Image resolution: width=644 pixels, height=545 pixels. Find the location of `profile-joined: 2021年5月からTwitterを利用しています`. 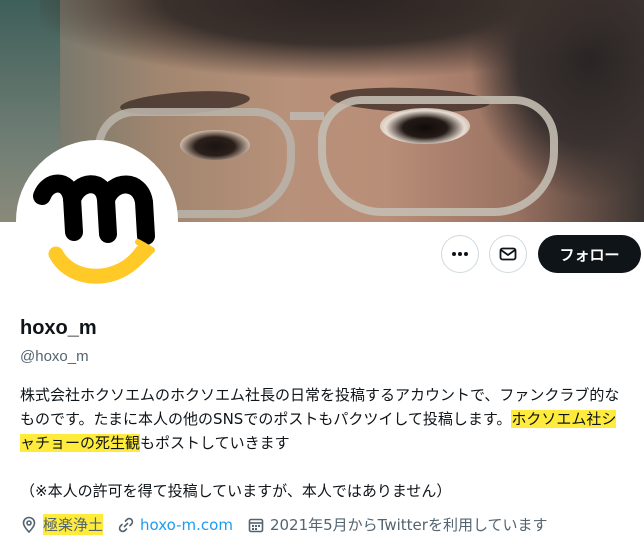

profile-joined: 2021年5月からTwitterを利用しています is located at coordinates (397, 524).